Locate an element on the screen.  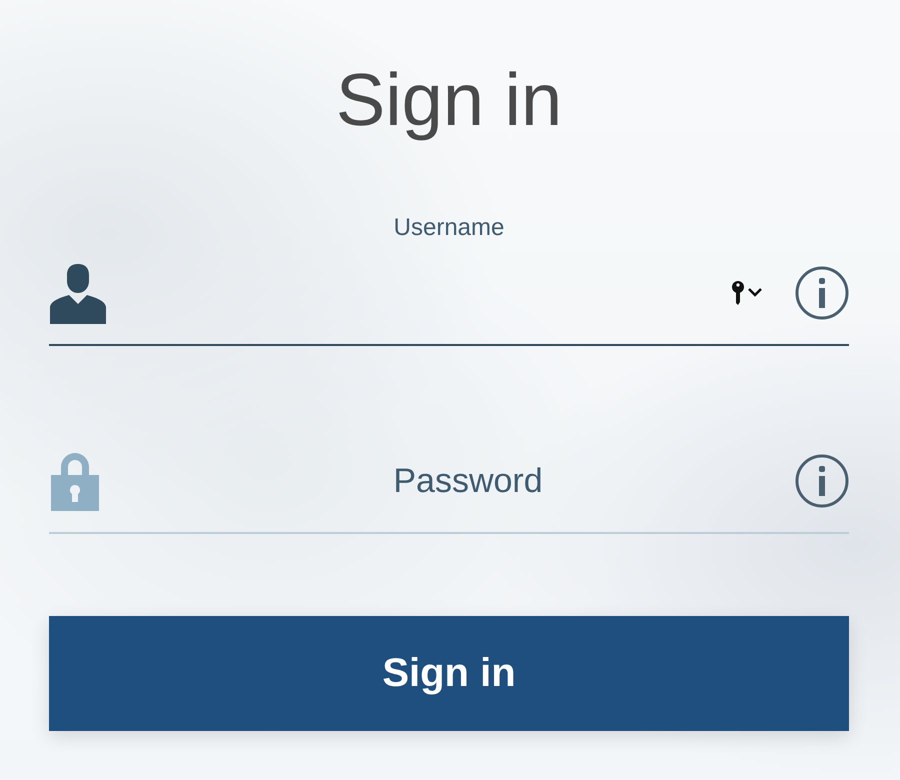
field-label: Username is located at coordinates (449, 228).